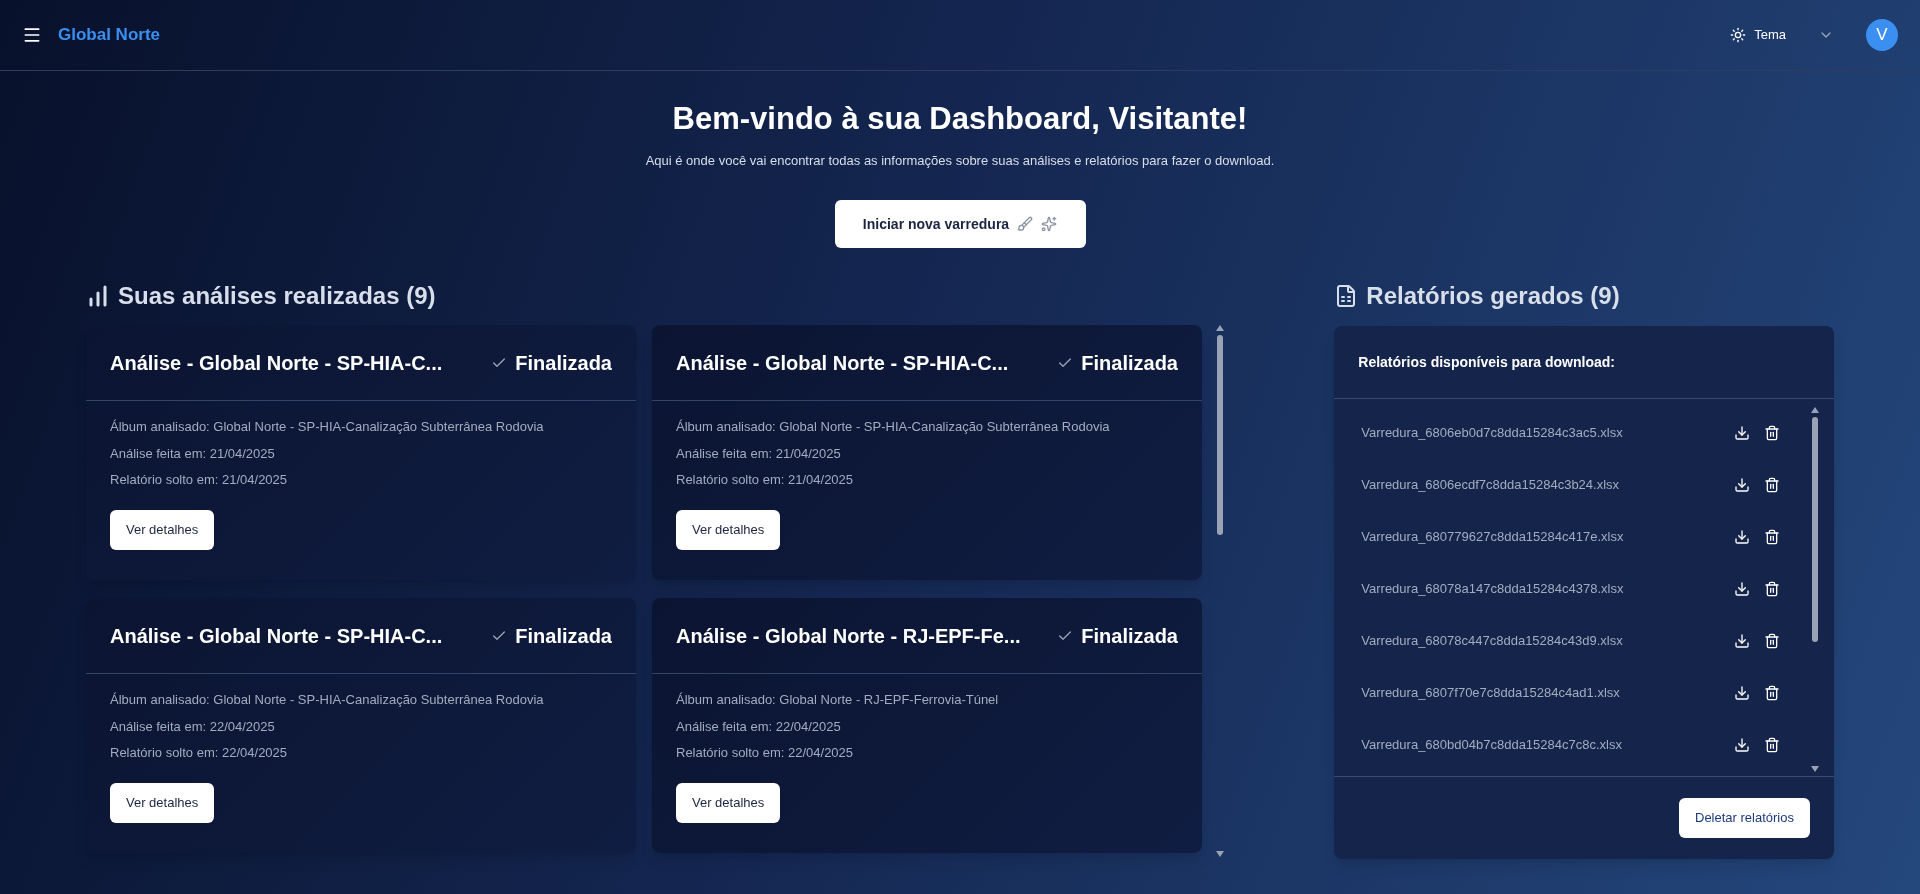 The height and width of the screenshot is (894, 1920). Describe the element at coordinates (1490, 693) in the screenshot. I see `report-filename: Varredura_6807f70e7c8dda15284c4ad1.xlsx` at that location.